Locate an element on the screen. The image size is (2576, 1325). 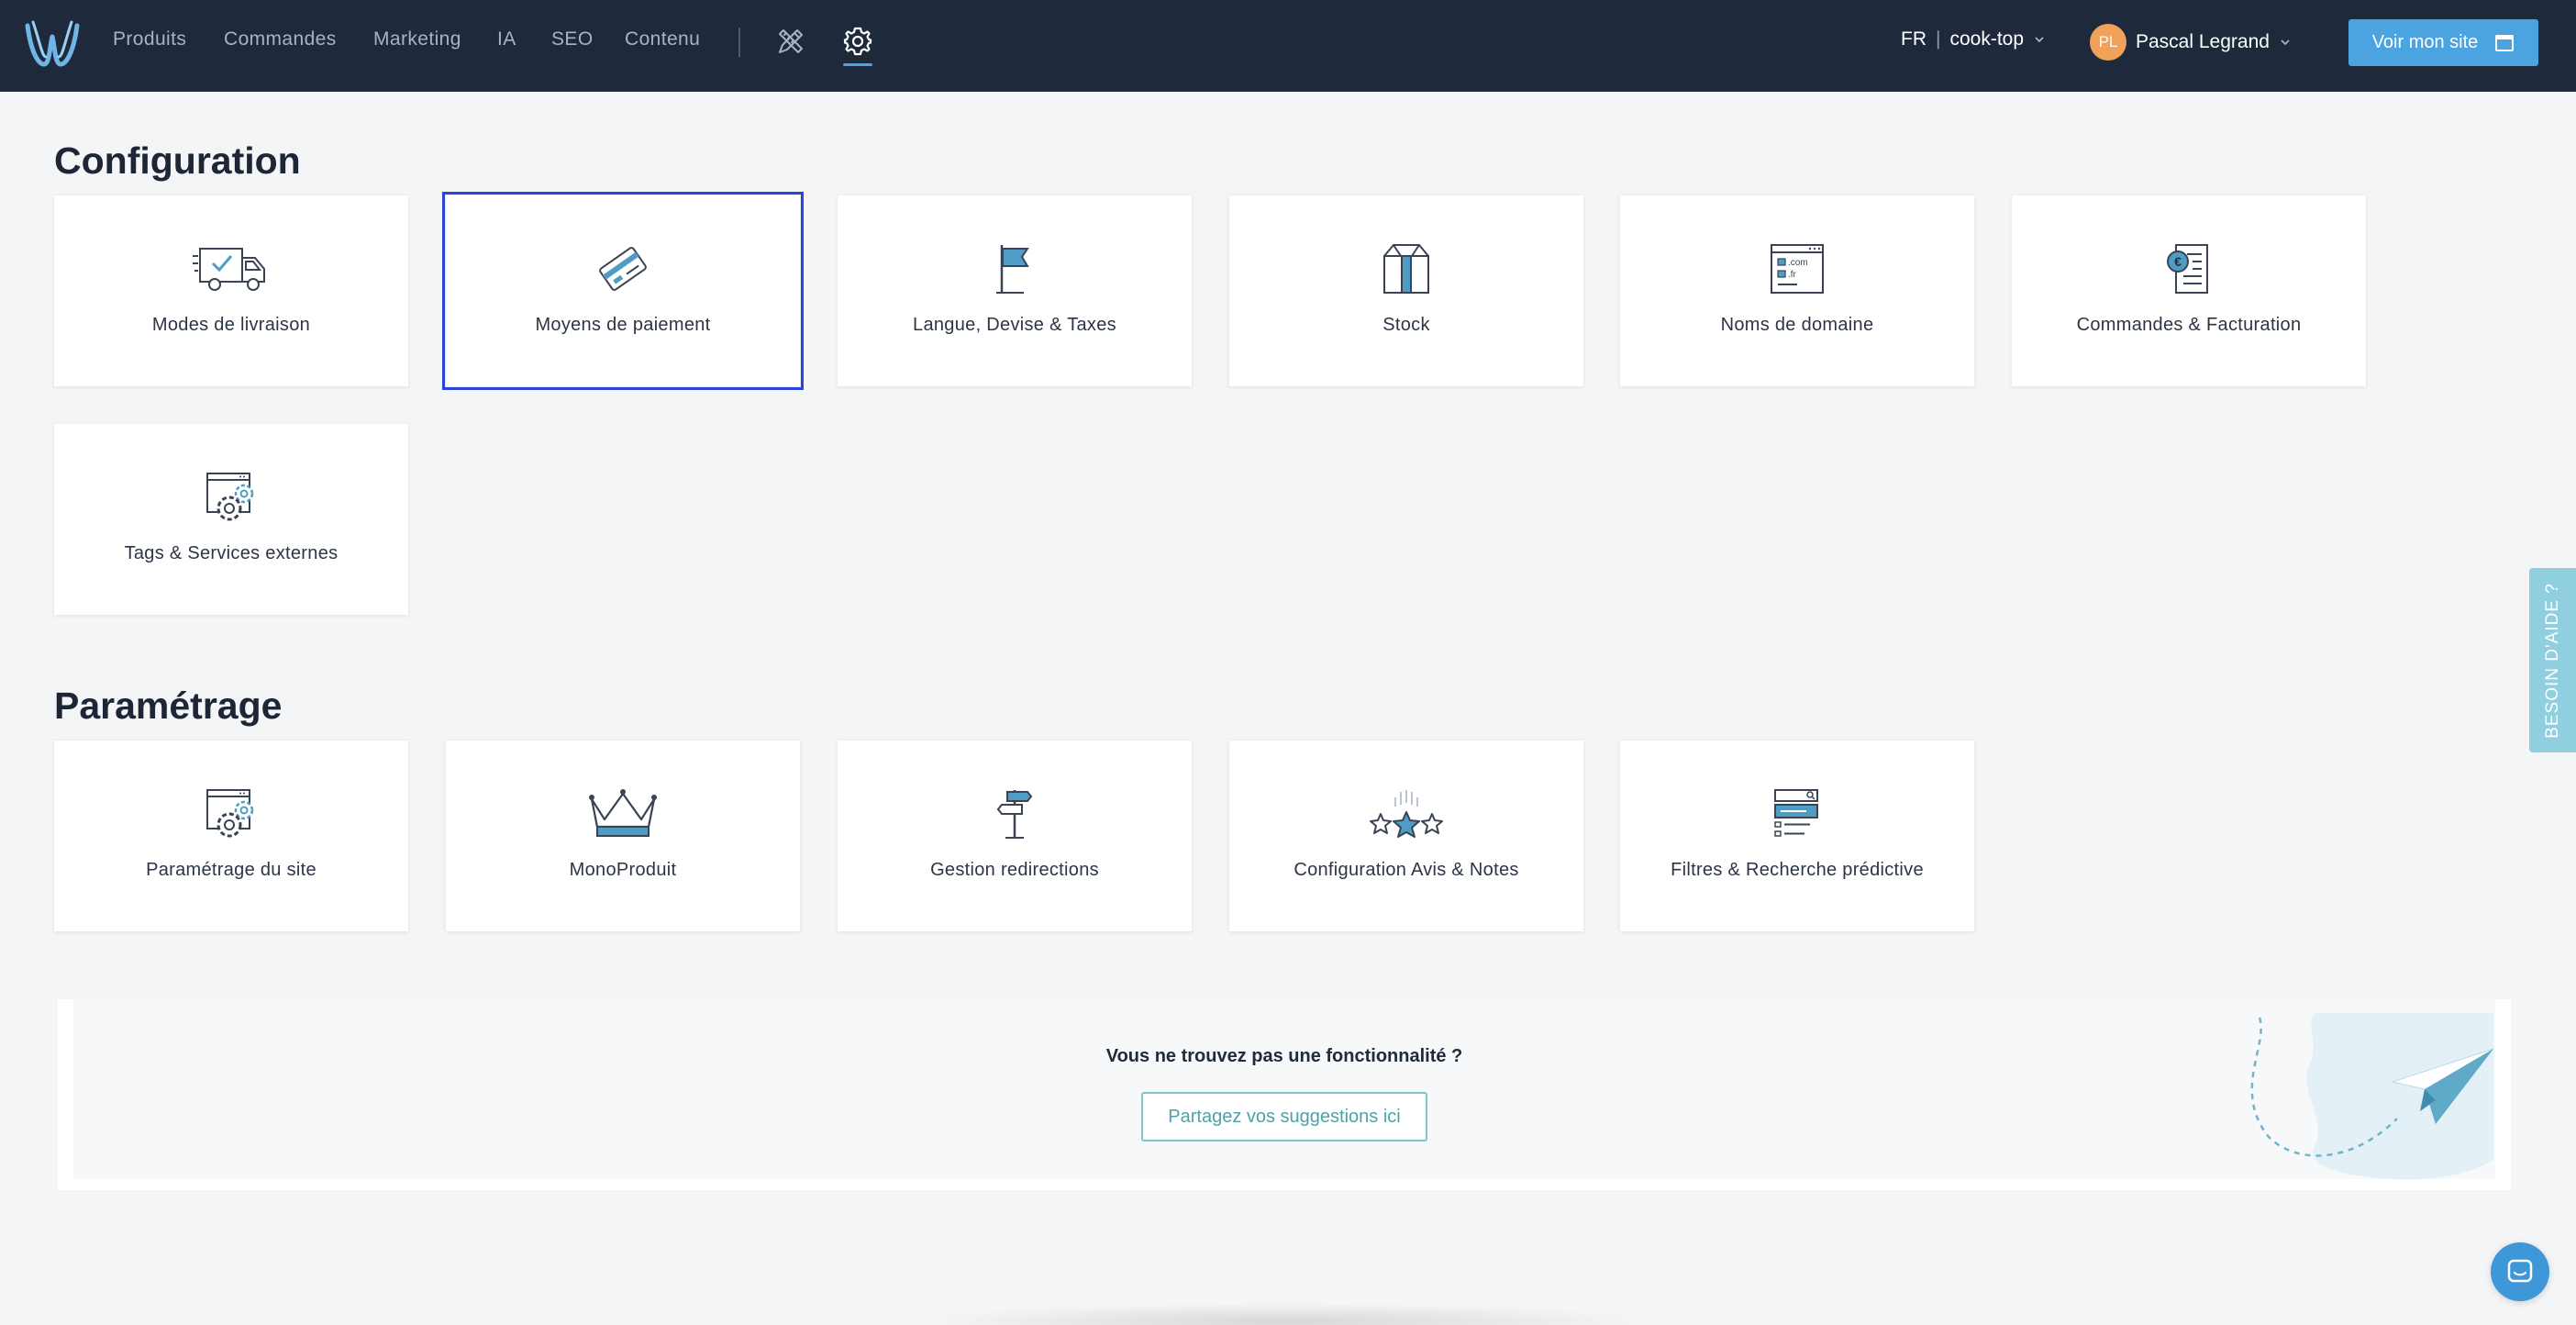
gear-icon is located at coordinates (857, 41).